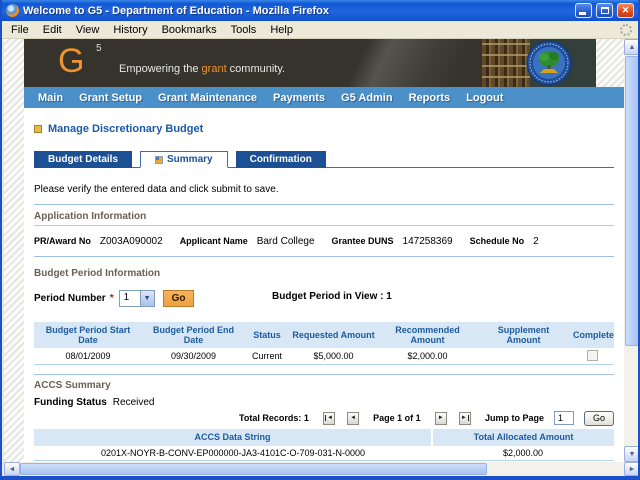 The image size is (640, 480). What do you see at coordinates (83, 159) in the screenshot?
I see `tab-budget-details: Budget Details` at bounding box center [83, 159].